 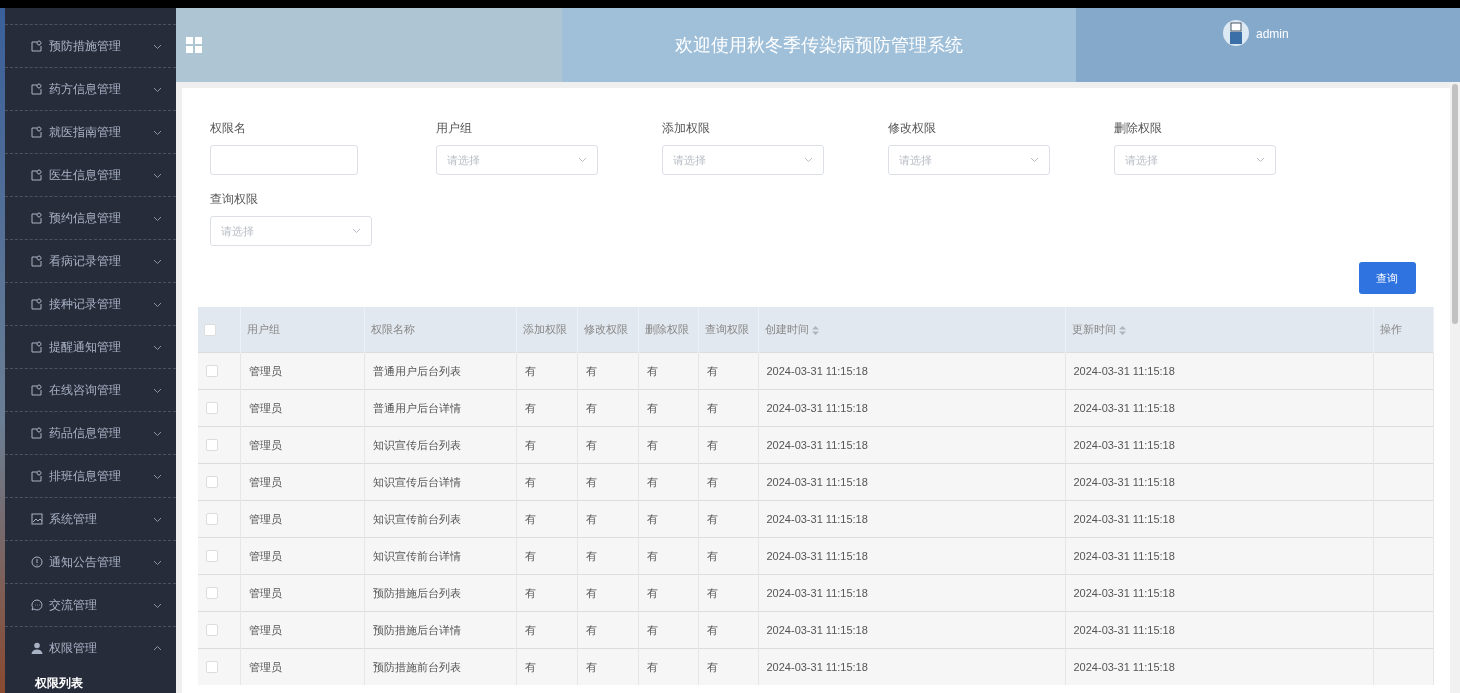 I want to click on sidebar-item-label: 排班信息管理, so click(x=85, y=476).